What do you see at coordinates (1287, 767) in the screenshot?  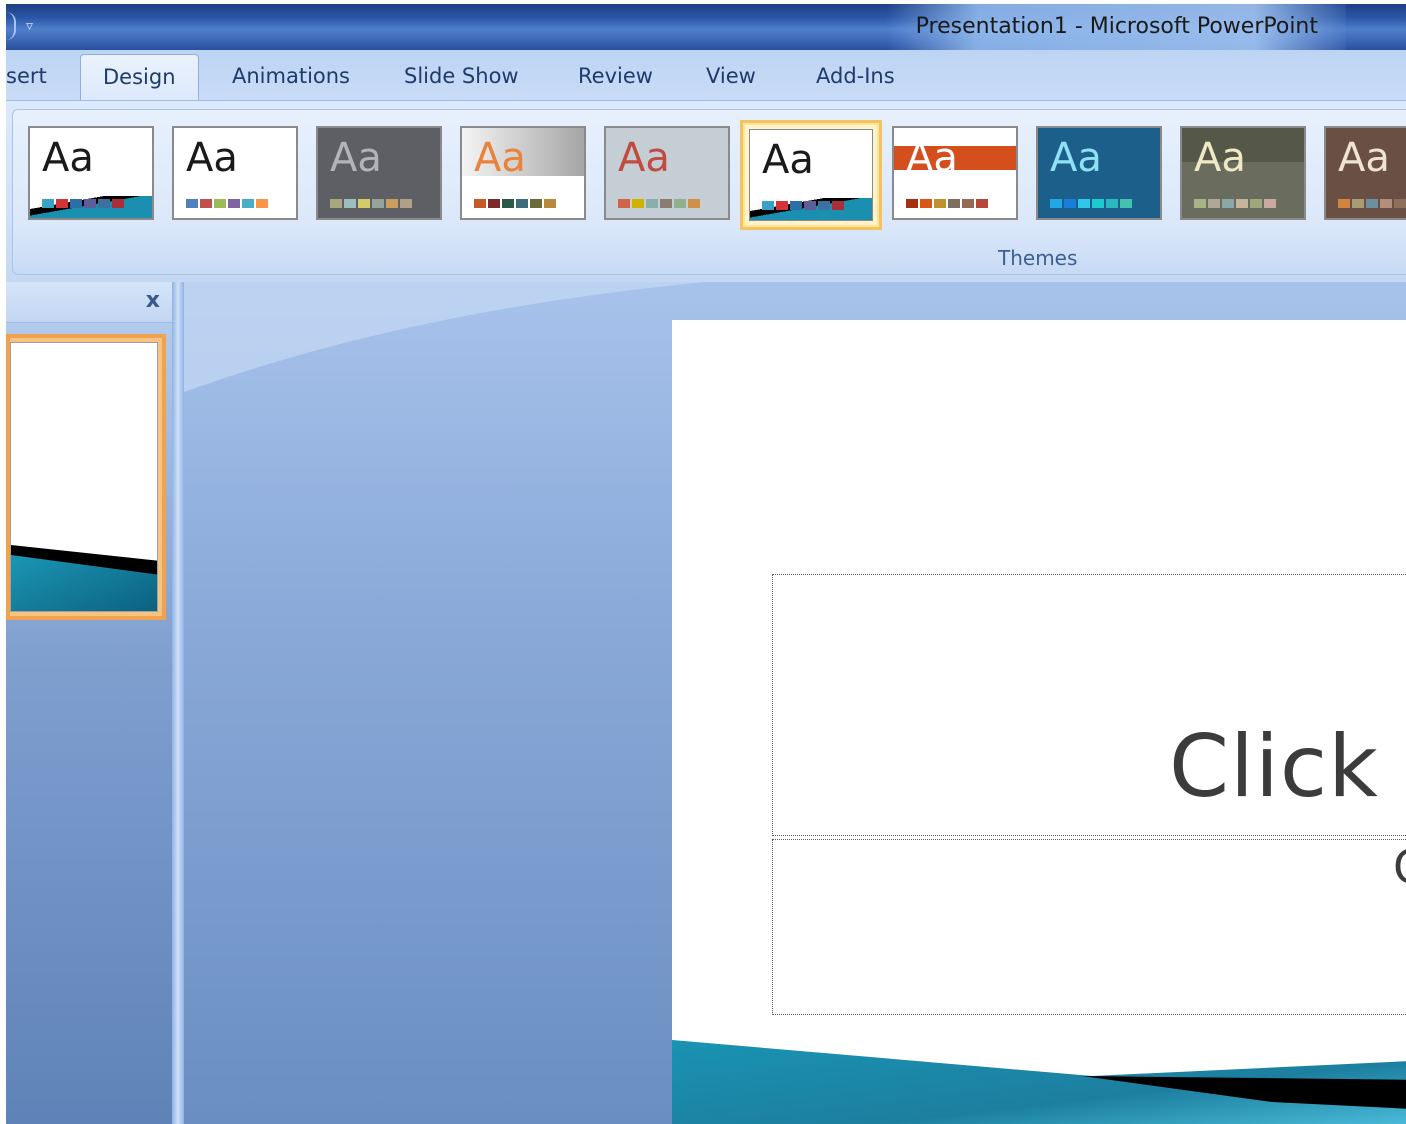 I see `title-placeholder-text: Click t` at bounding box center [1287, 767].